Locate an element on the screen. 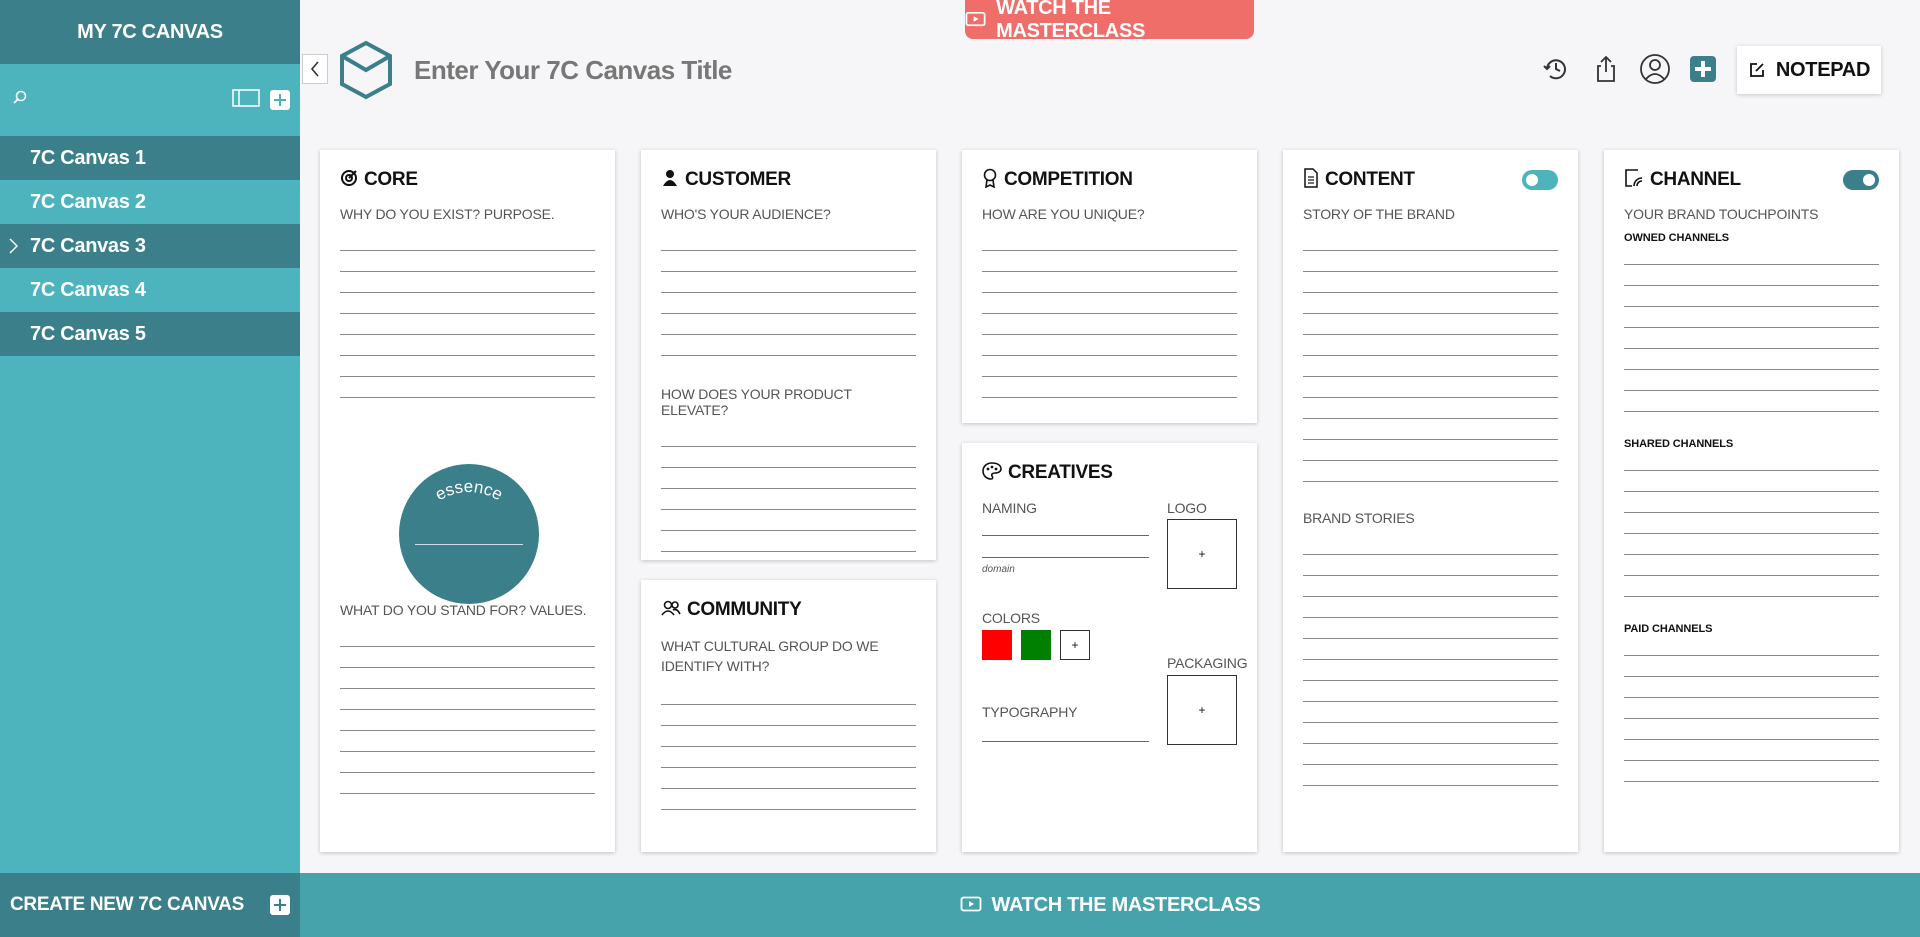  shared-channels-label: SHARED CHANNELS is located at coordinates (1679, 444).